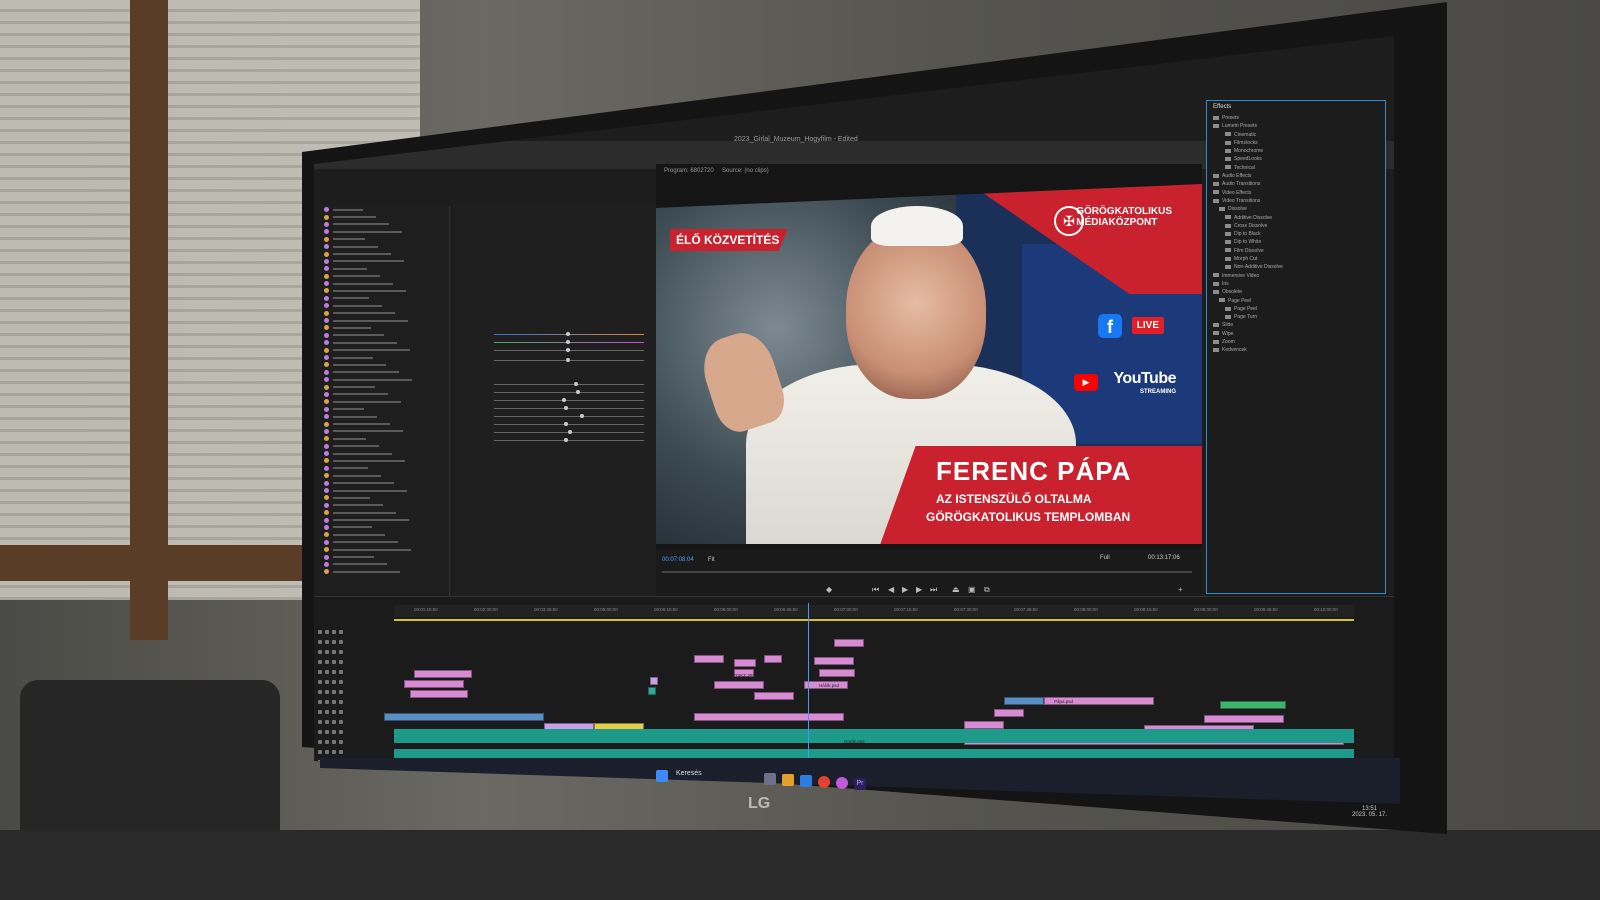 Image resolution: width=1600 pixels, height=900 pixels. What do you see at coordinates (875, 590) in the screenshot?
I see `step-back-icon: ⏮` at bounding box center [875, 590].